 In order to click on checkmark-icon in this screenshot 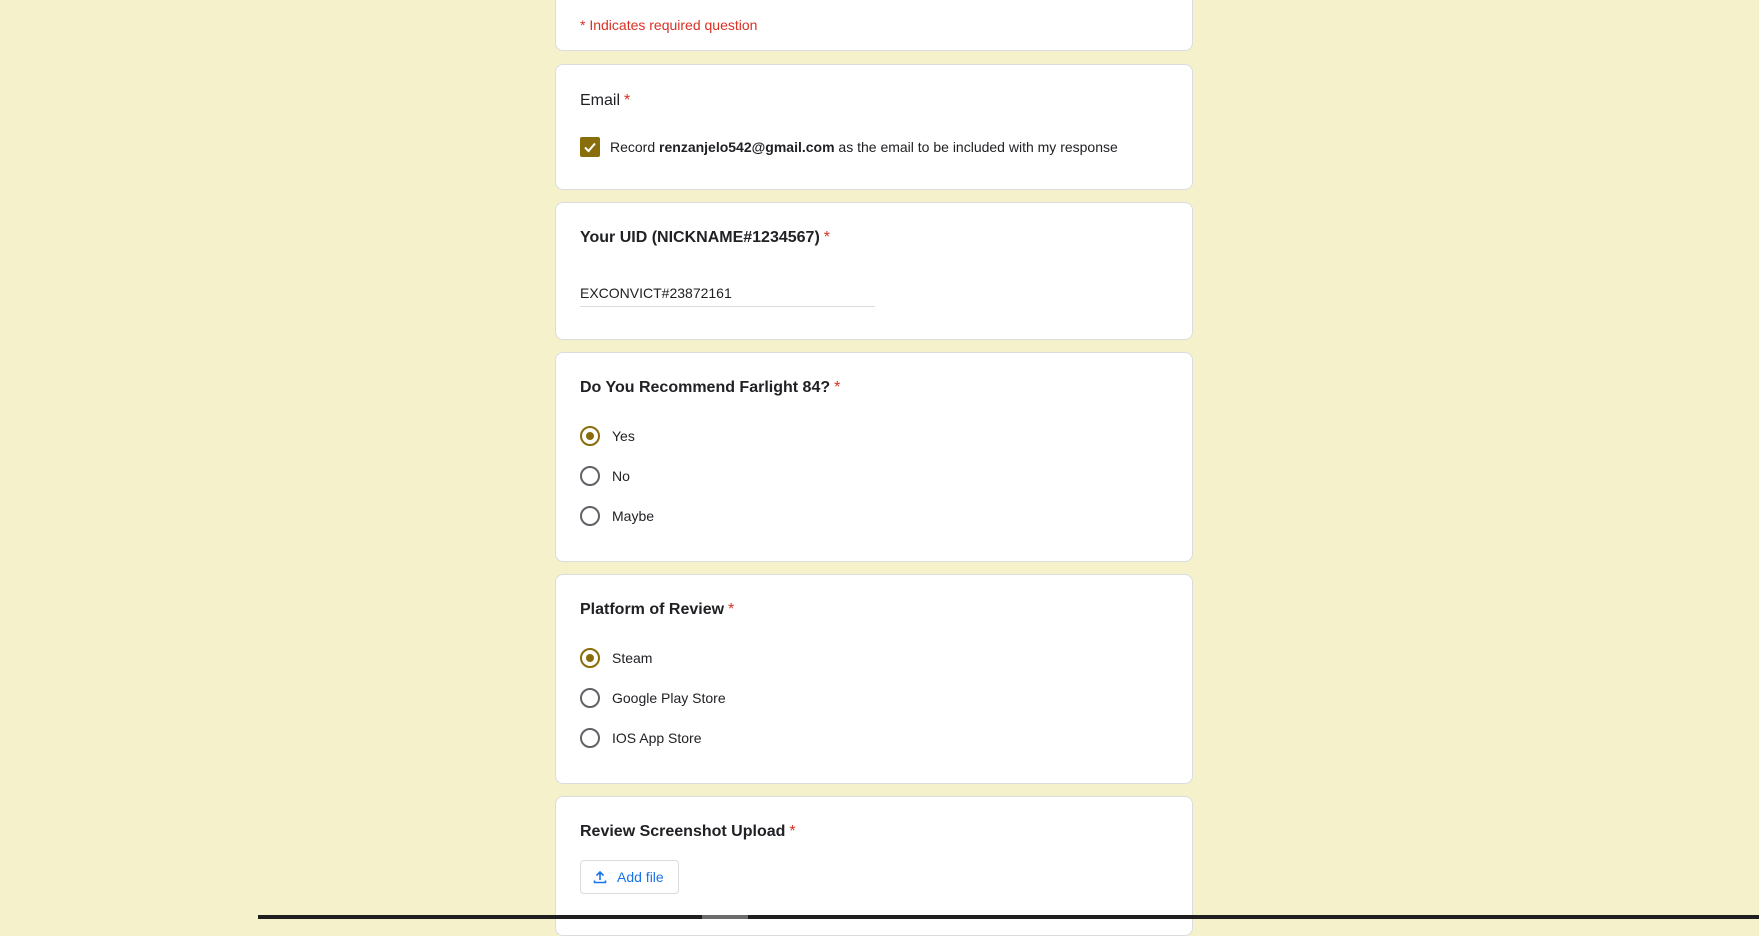, I will do `click(590, 147)`.